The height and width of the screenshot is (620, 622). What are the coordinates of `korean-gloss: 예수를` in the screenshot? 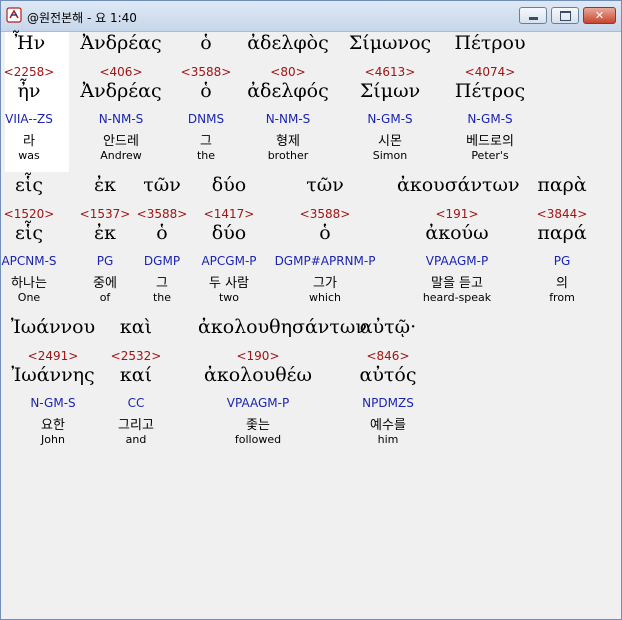 It's located at (388, 425).